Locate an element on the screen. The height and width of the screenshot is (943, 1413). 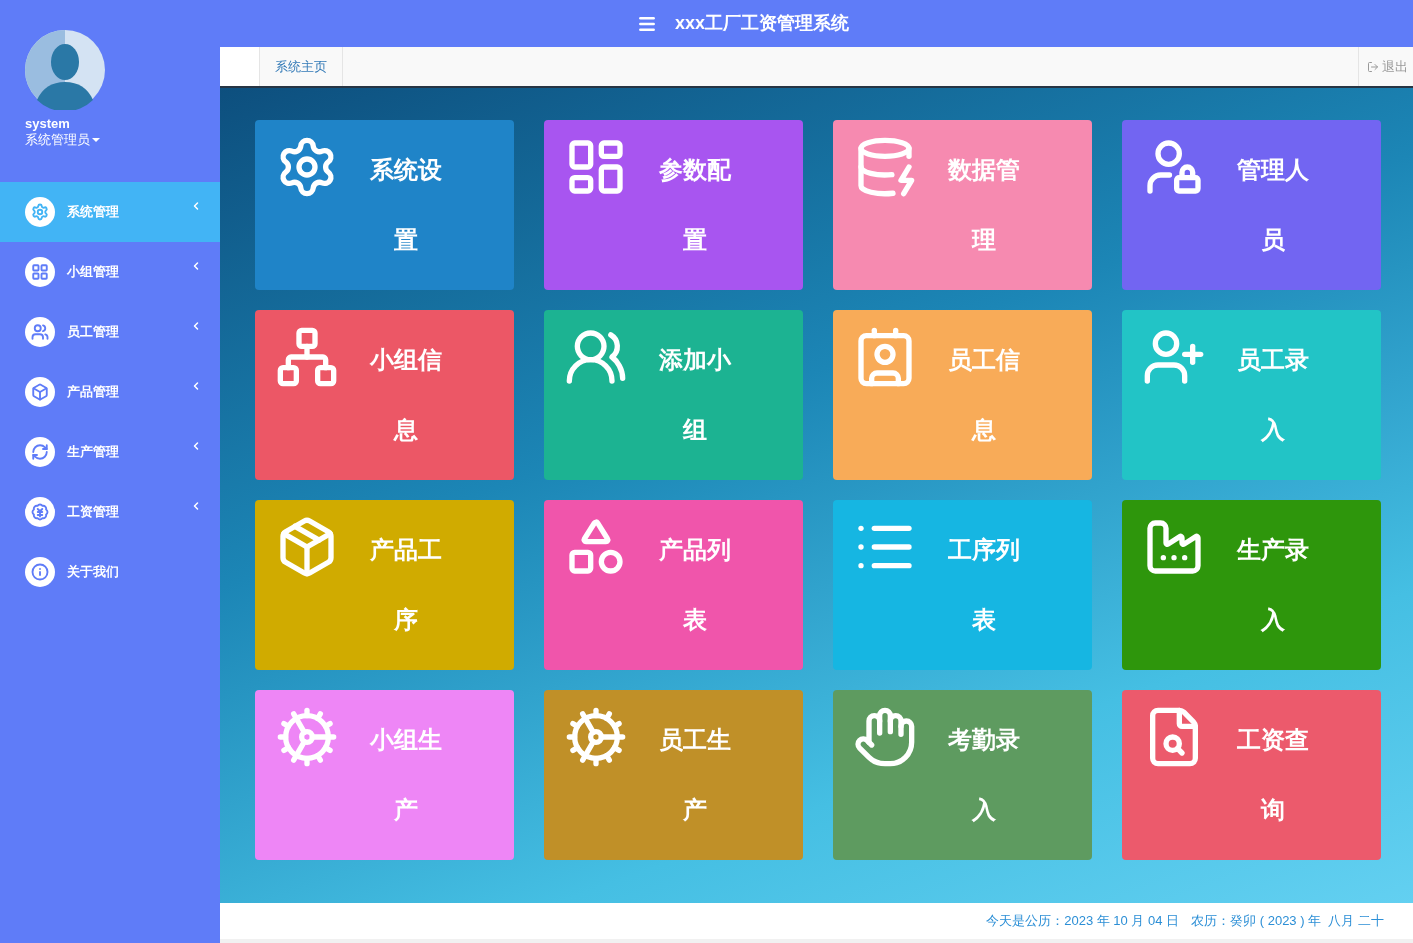
menu-tile: 员工生产 is located at coordinates (673, 775).